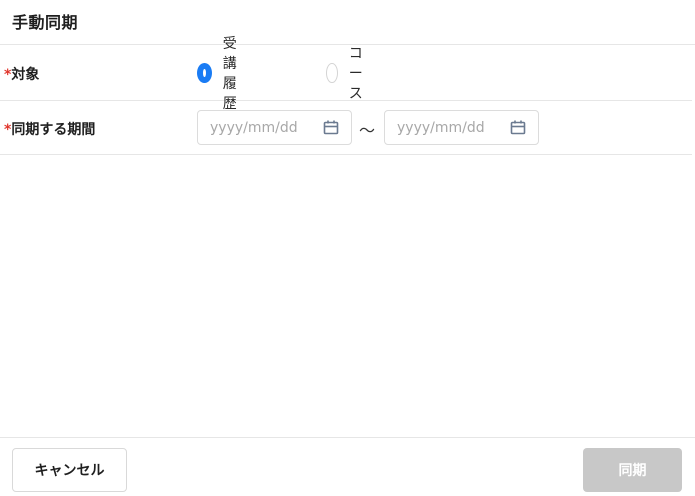 This screenshot has height=496, width=695. I want to click on date-from-field, so click(274, 127).